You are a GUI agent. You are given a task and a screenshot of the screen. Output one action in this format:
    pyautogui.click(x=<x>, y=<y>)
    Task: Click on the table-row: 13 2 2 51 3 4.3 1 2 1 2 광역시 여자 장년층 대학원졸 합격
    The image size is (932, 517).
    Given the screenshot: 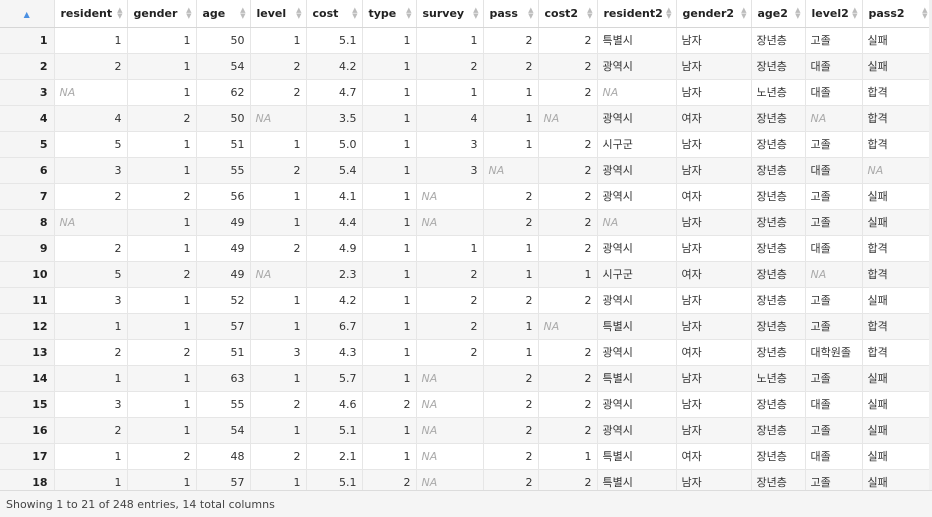 What is the action you would take?
    pyautogui.click(x=466, y=352)
    